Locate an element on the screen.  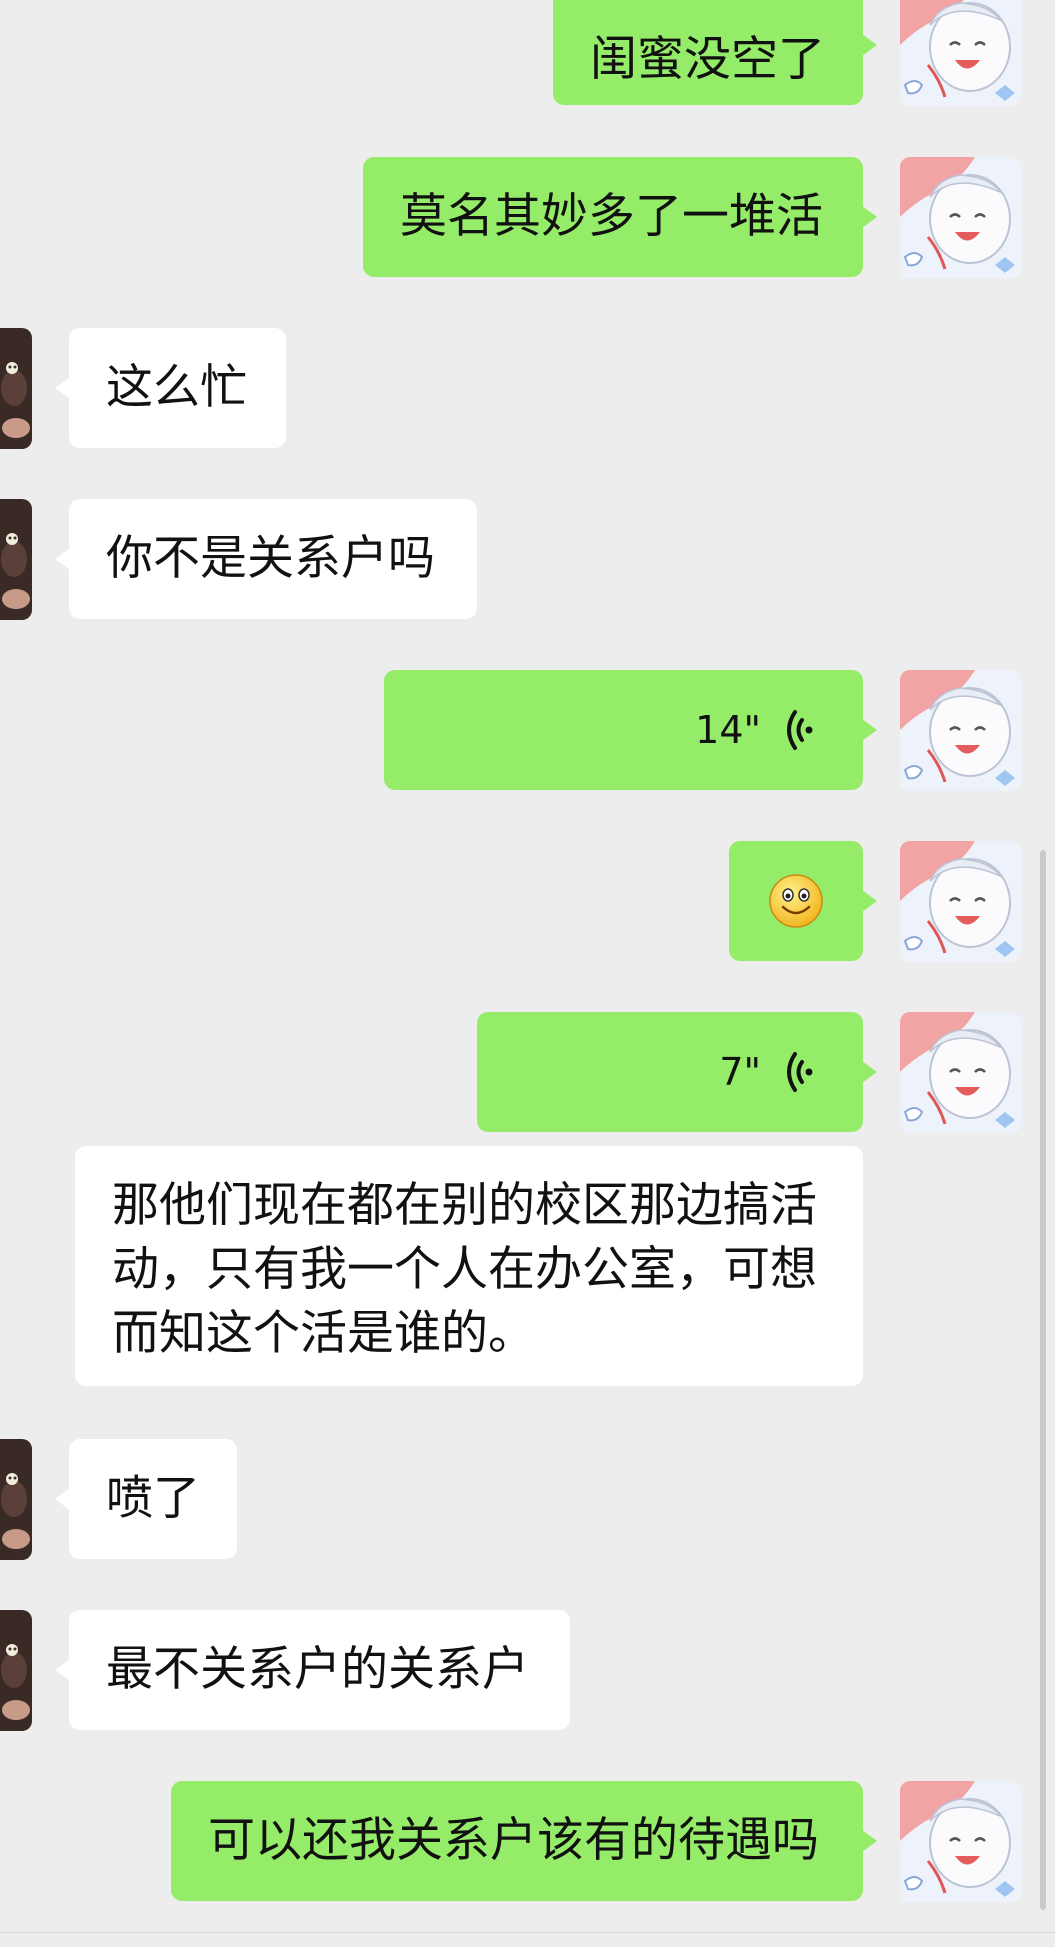
message-text: 这么忙 is located at coordinates (176, 387).